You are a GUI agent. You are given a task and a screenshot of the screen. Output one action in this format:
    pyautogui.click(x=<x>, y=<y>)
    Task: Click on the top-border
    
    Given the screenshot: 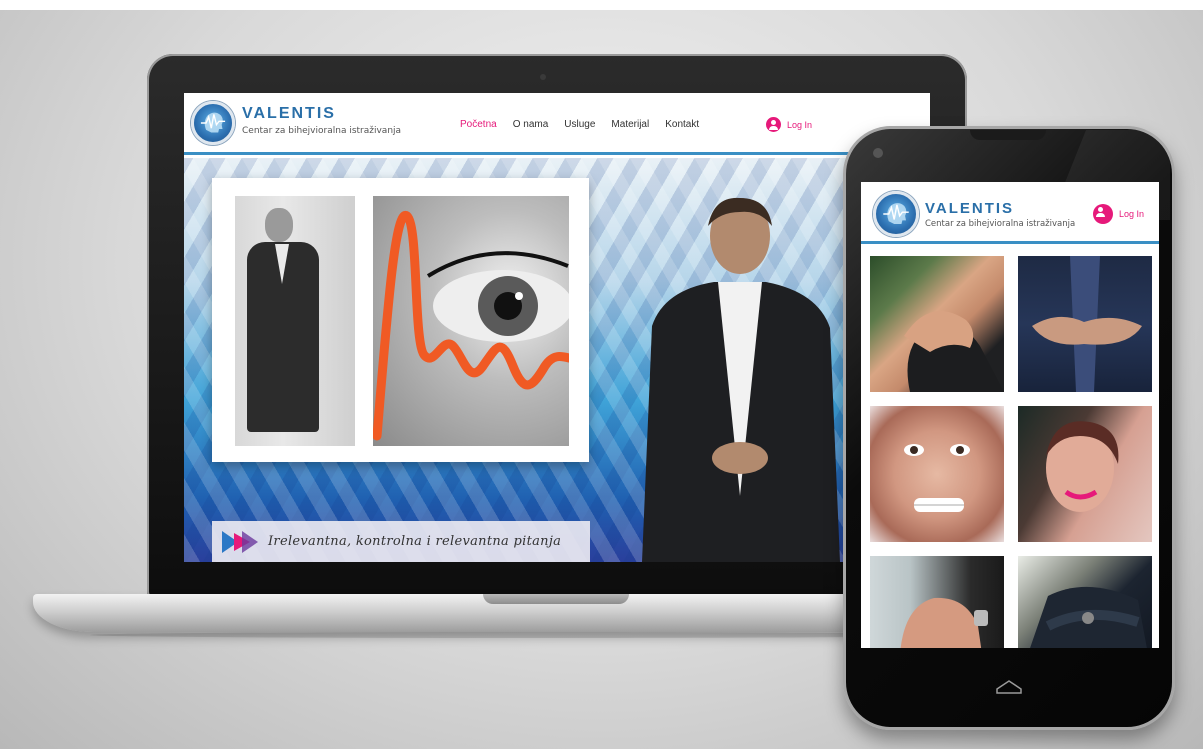 What is the action you would take?
    pyautogui.click(x=601, y=5)
    